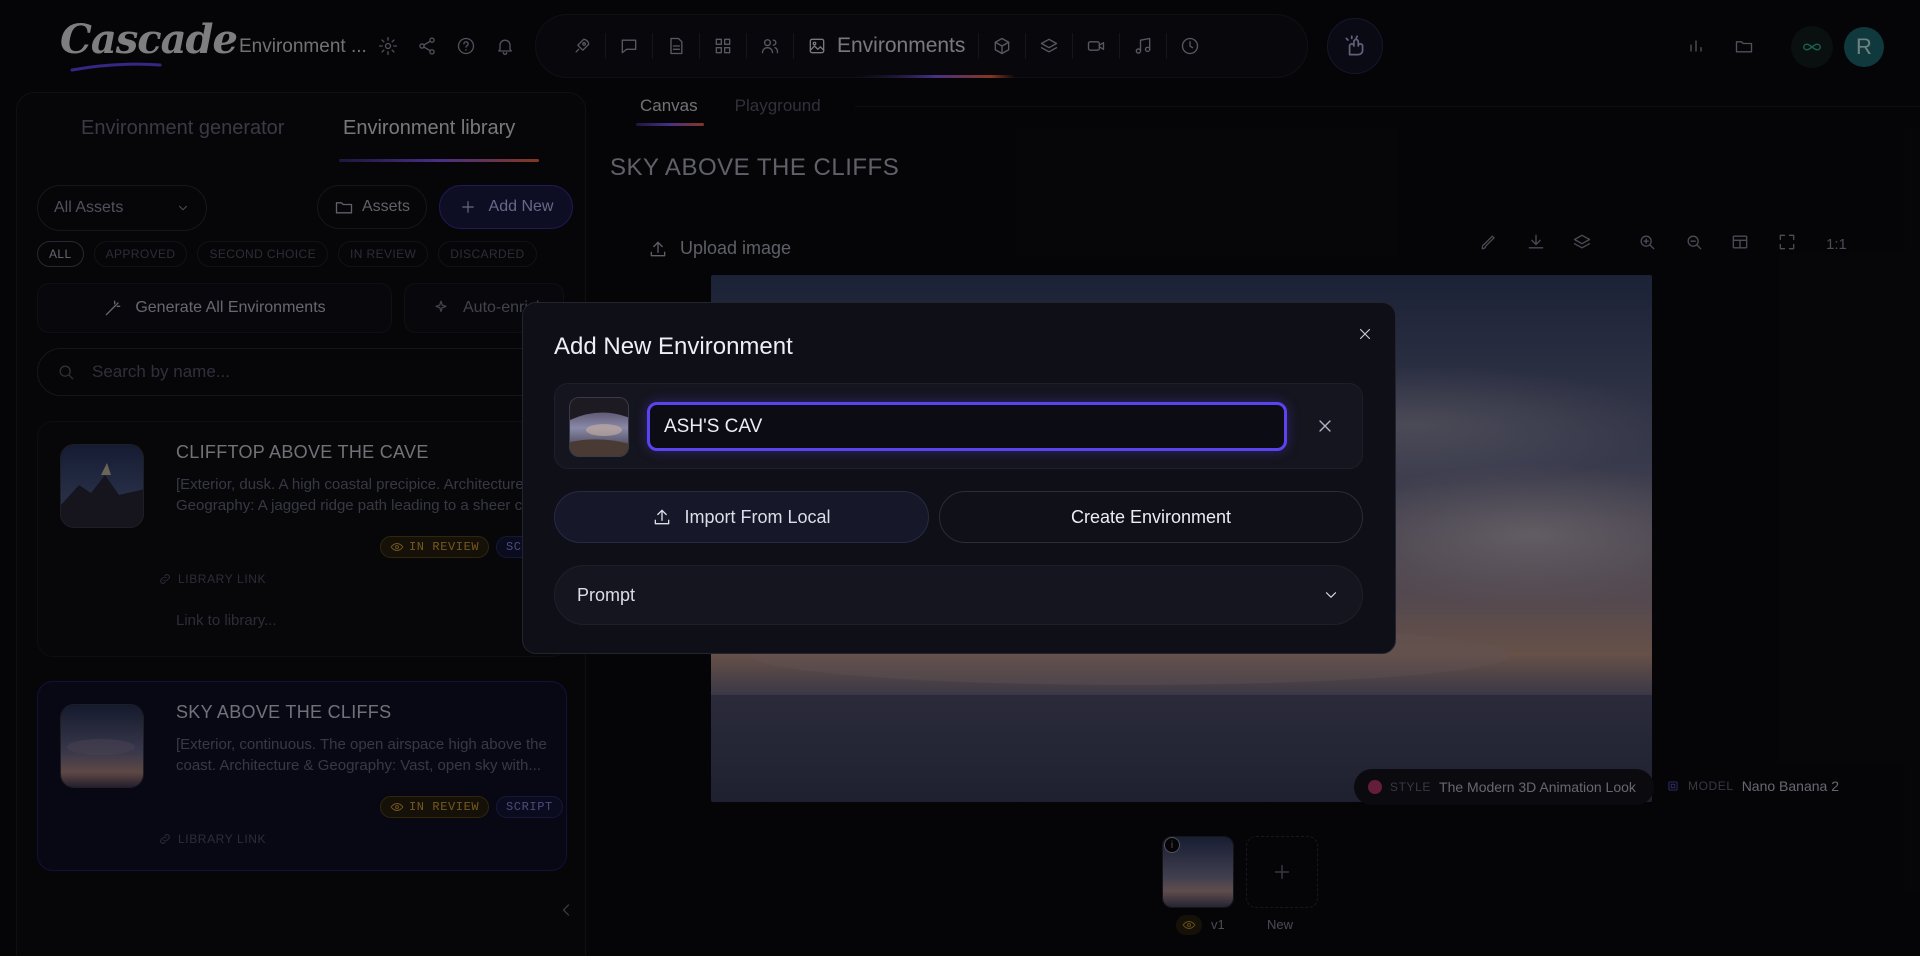 The height and width of the screenshot is (956, 1920). What do you see at coordinates (1325, 426) in the screenshot?
I see `clear-icon` at bounding box center [1325, 426].